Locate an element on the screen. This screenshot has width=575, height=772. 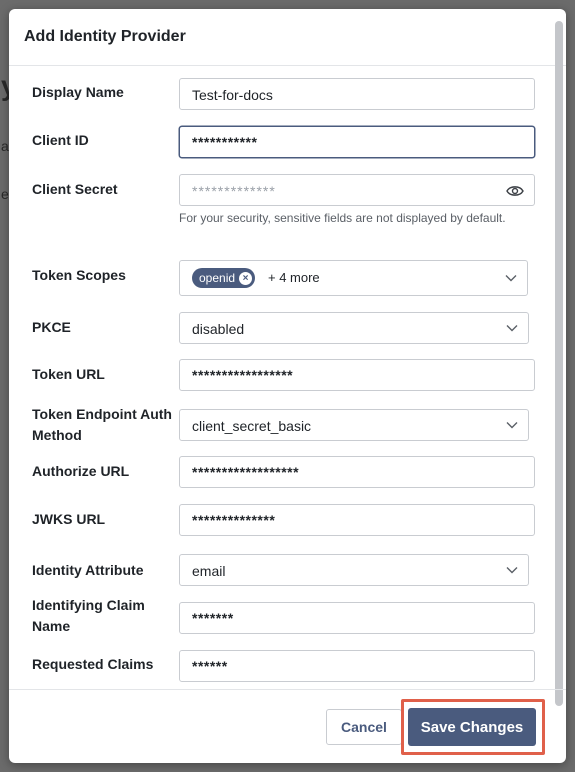
jwks-url-input: ************** is located at coordinates (357, 520).